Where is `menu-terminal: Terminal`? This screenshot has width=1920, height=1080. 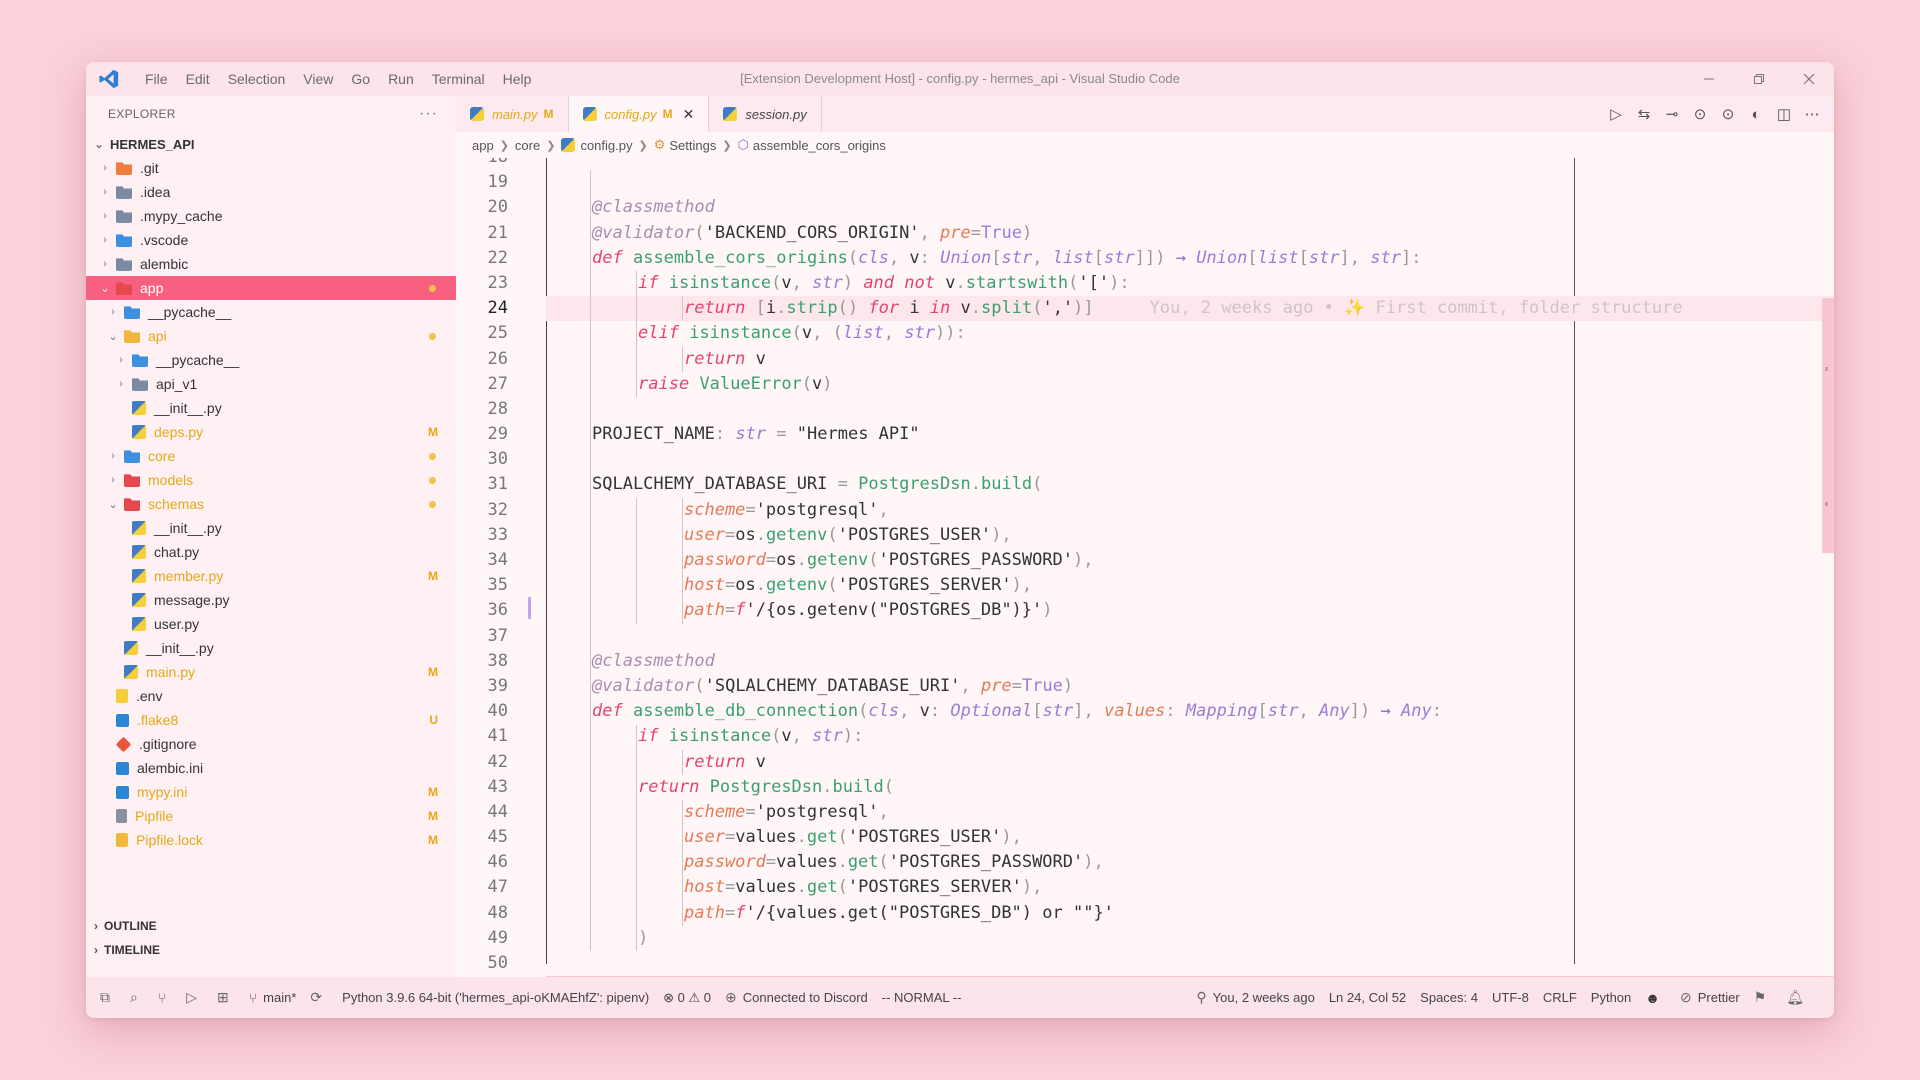 menu-terminal: Terminal is located at coordinates (458, 79).